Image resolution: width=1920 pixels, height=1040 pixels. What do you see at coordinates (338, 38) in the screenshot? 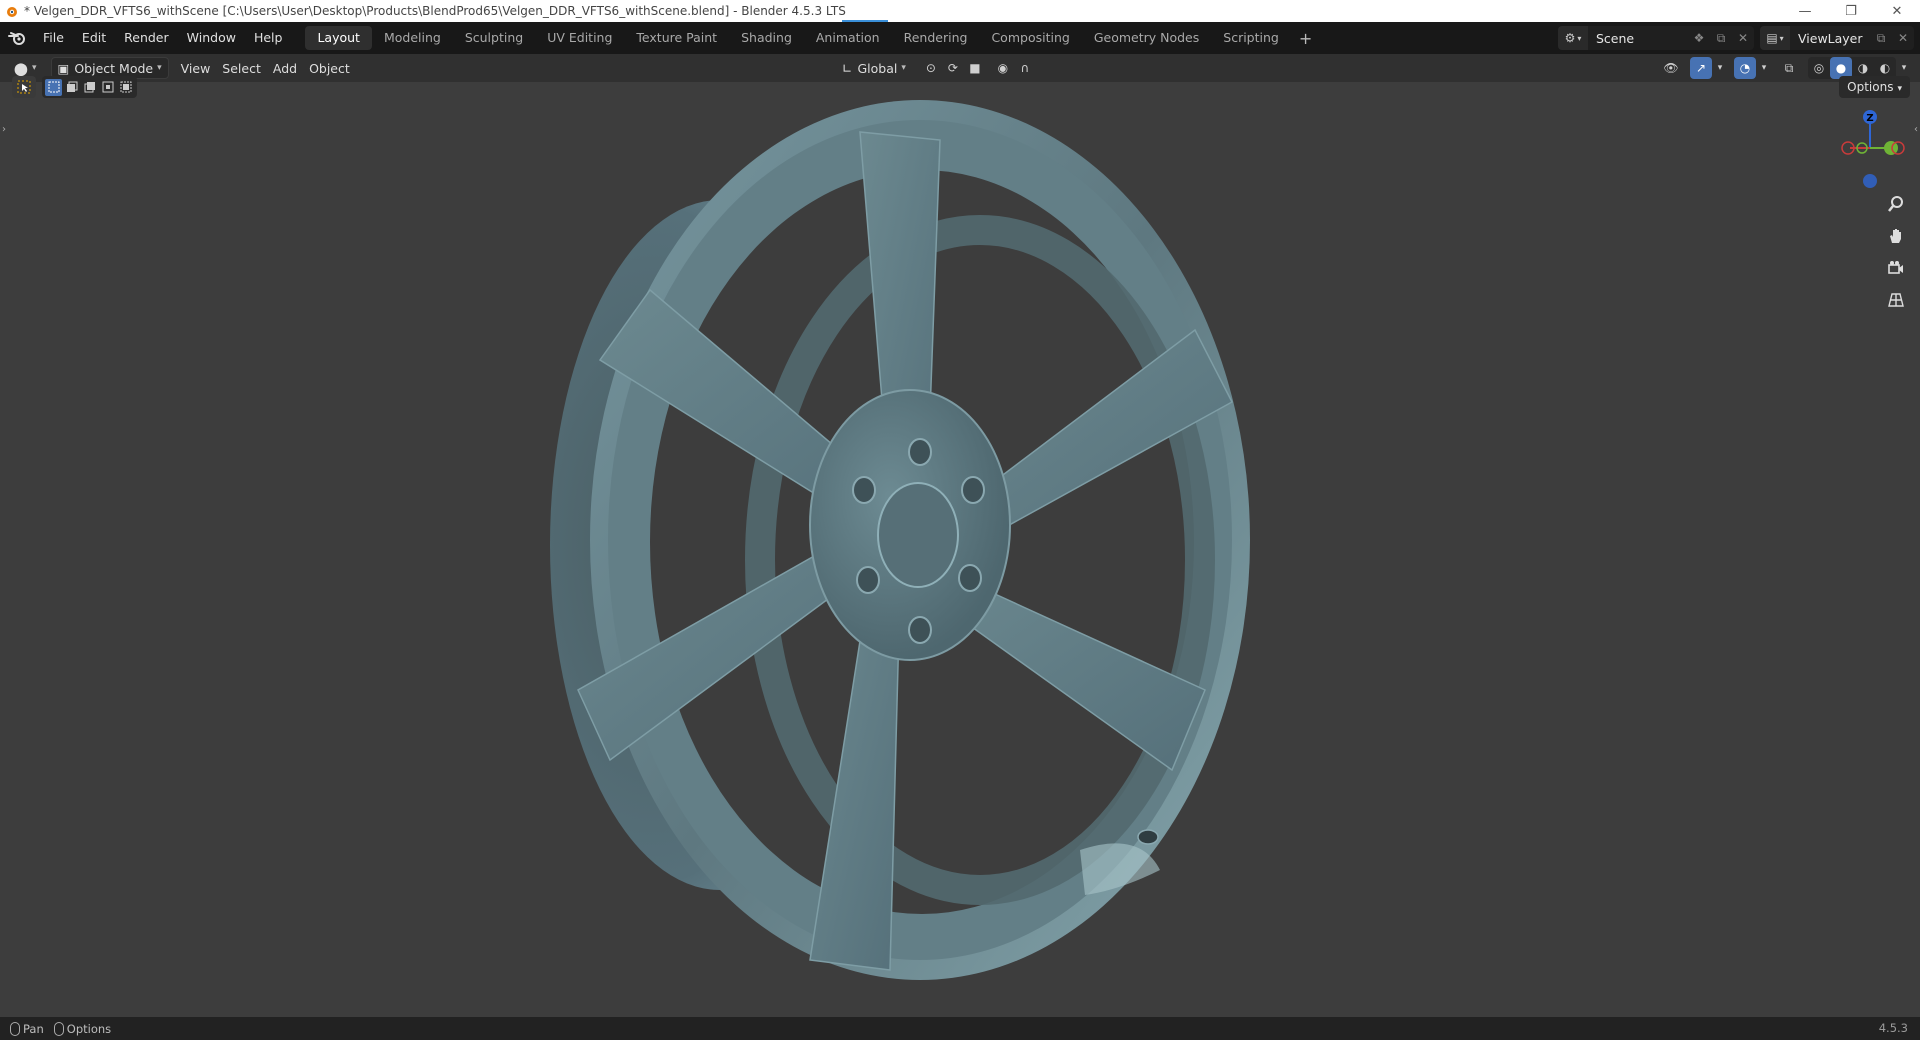
I see `tab-layout: Layout` at bounding box center [338, 38].